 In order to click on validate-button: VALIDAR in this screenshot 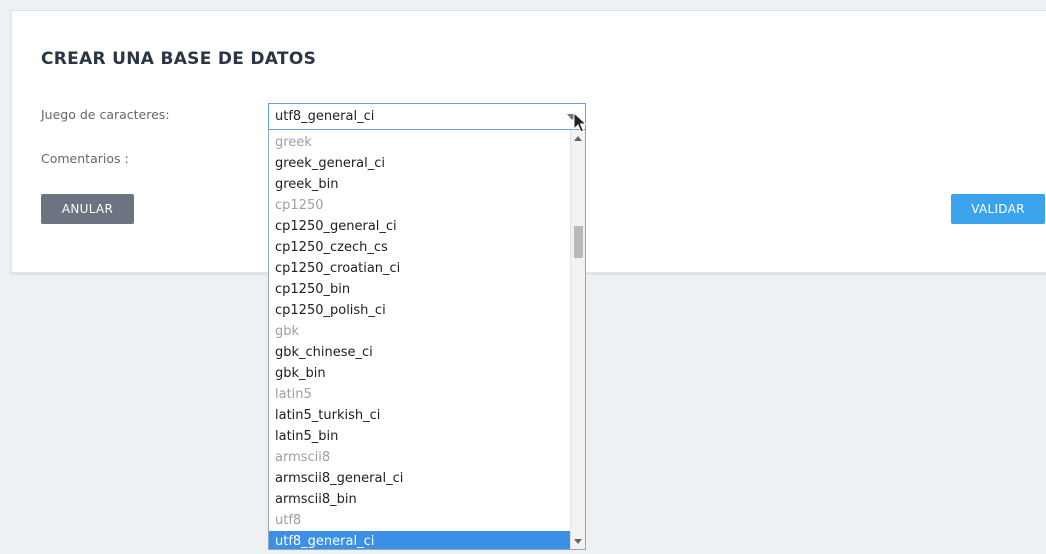, I will do `click(998, 209)`.